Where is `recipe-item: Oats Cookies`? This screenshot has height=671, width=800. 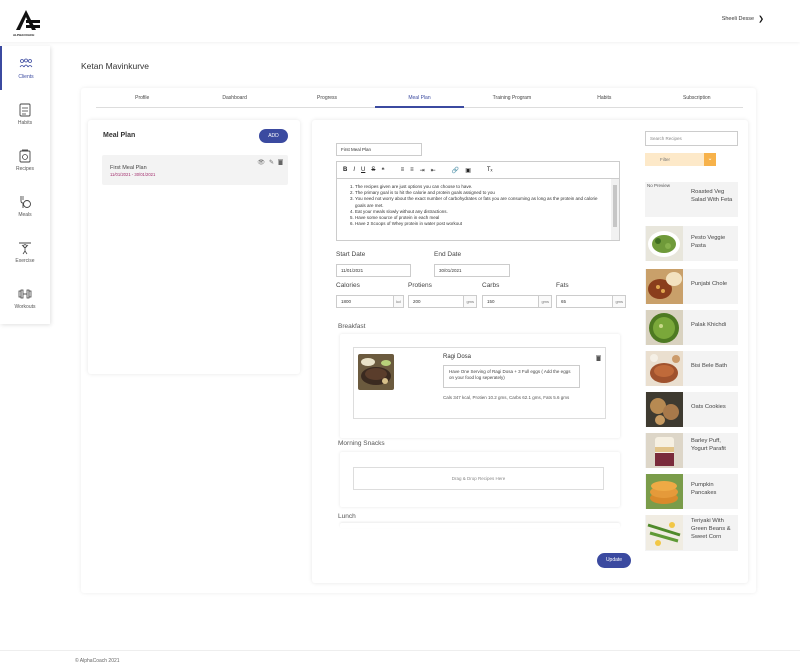 recipe-item: Oats Cookies is located at coordinates (691, 409).